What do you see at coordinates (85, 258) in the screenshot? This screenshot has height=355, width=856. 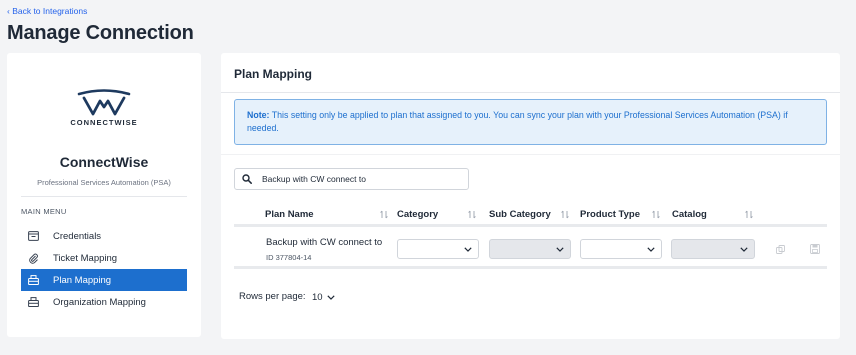 I see `sidebar-item-label: Ticket Mapping` at bounding box center [85, 258].